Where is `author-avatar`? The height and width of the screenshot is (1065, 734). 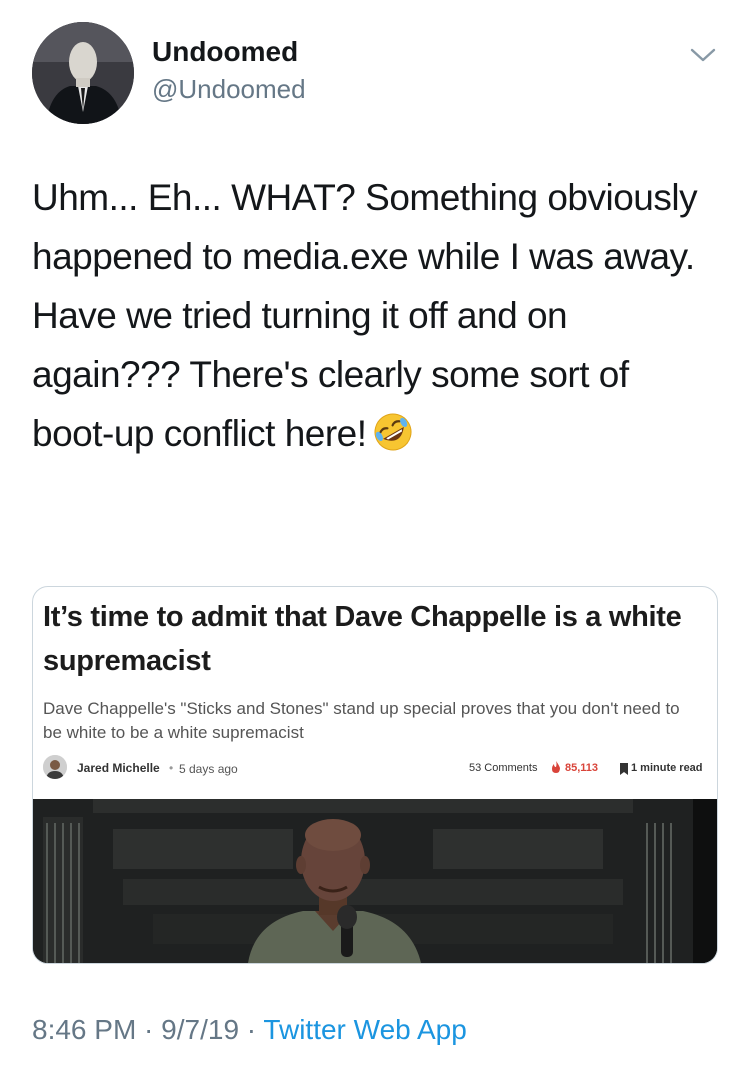
author-avatar is located at coordinates (55, 767).